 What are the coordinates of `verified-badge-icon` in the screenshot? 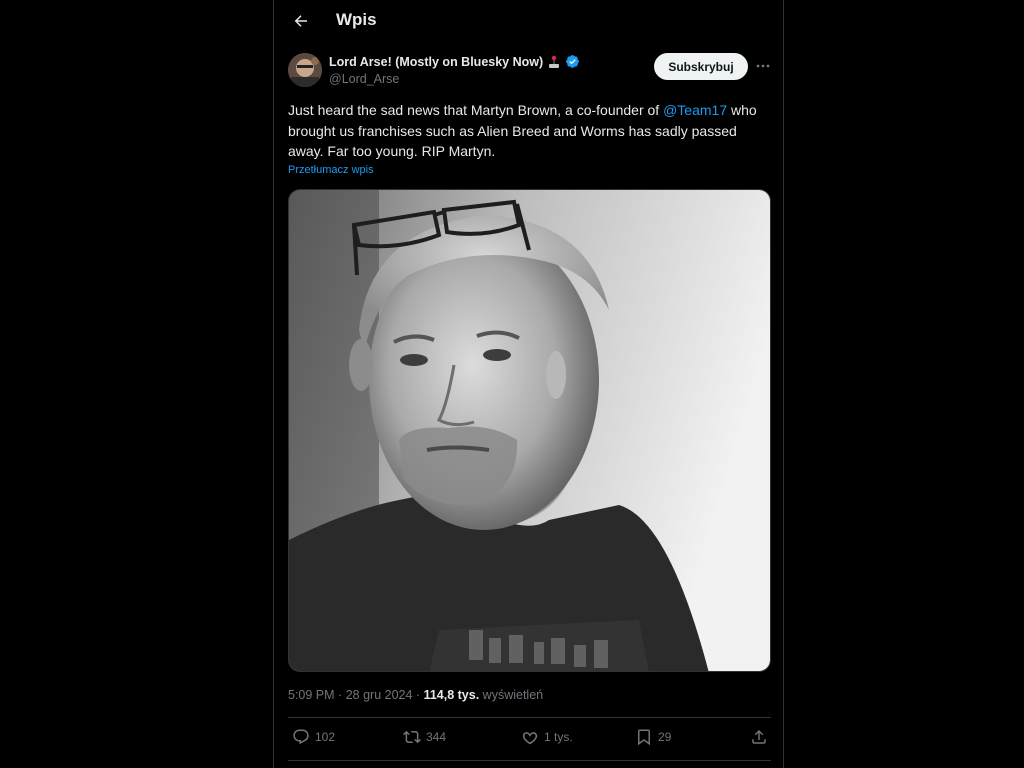 It's located at (573, 61).